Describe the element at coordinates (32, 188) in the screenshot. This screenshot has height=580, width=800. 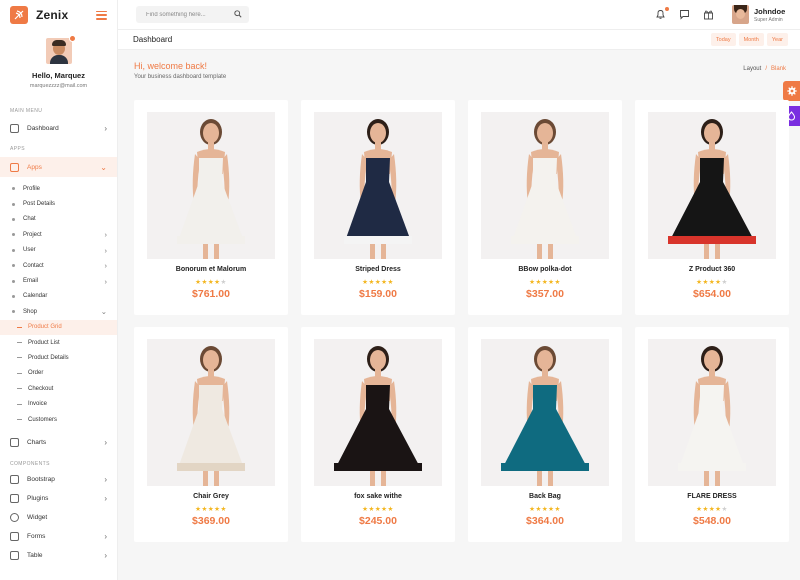
I see `subitem-label: Profile` at that location.